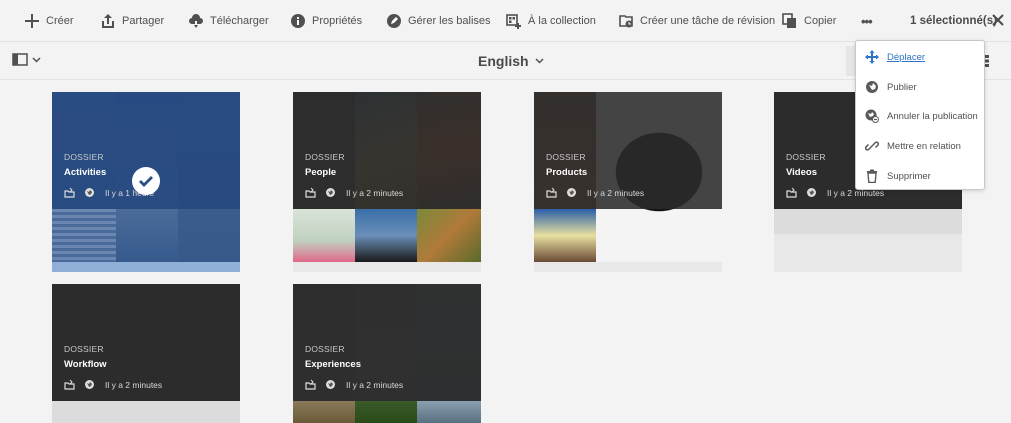 This screenshot has height=423, width=1011. Describe the element at coordinates (32, 21) in the screenshot. I see `plus-icon` at that location.